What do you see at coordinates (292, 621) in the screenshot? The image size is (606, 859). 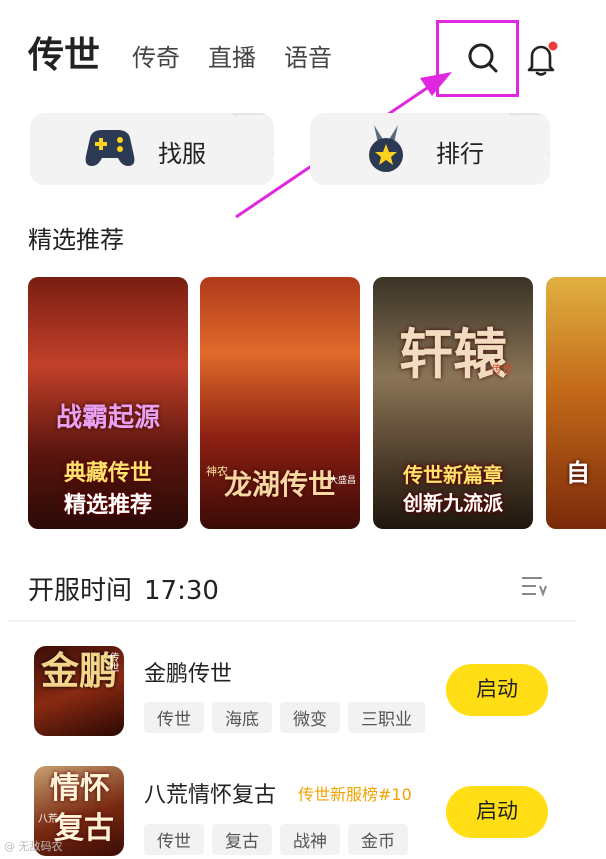 I see `divider` at bounding box center [292, 621].